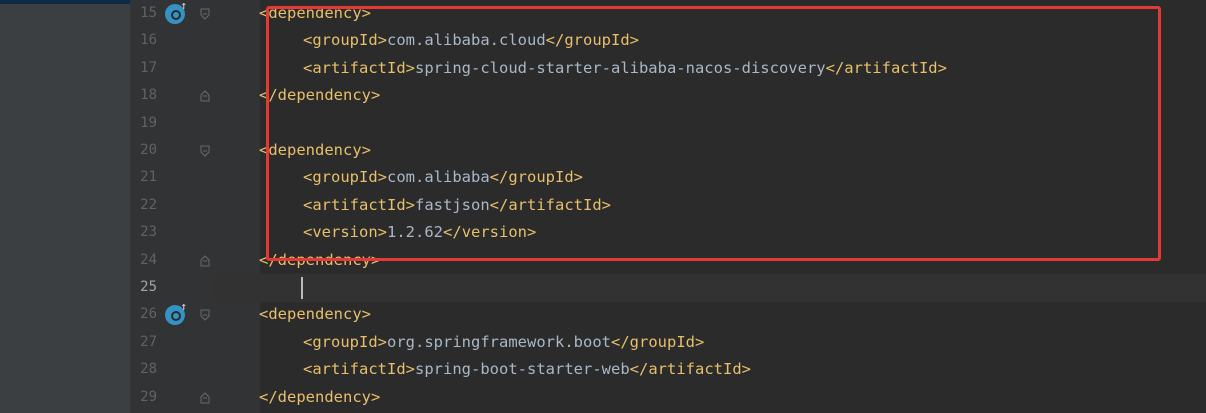 This screenshot has height=413, width=1206. I want to click on line-number: 16, so click(143, 41).